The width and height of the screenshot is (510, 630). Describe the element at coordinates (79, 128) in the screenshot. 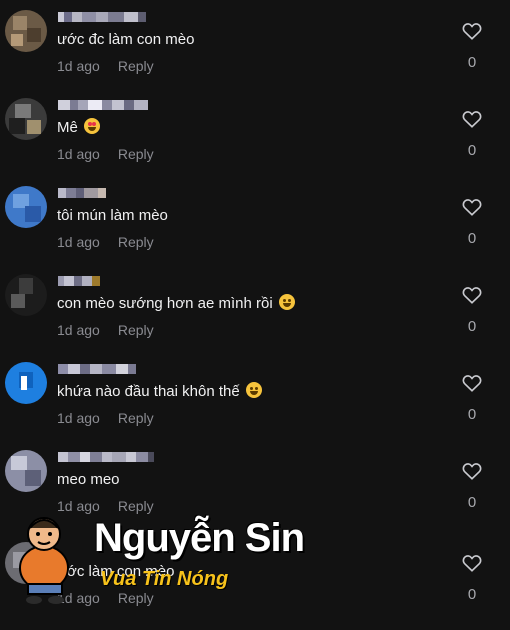

I see `comment-text: Mê` at that location.